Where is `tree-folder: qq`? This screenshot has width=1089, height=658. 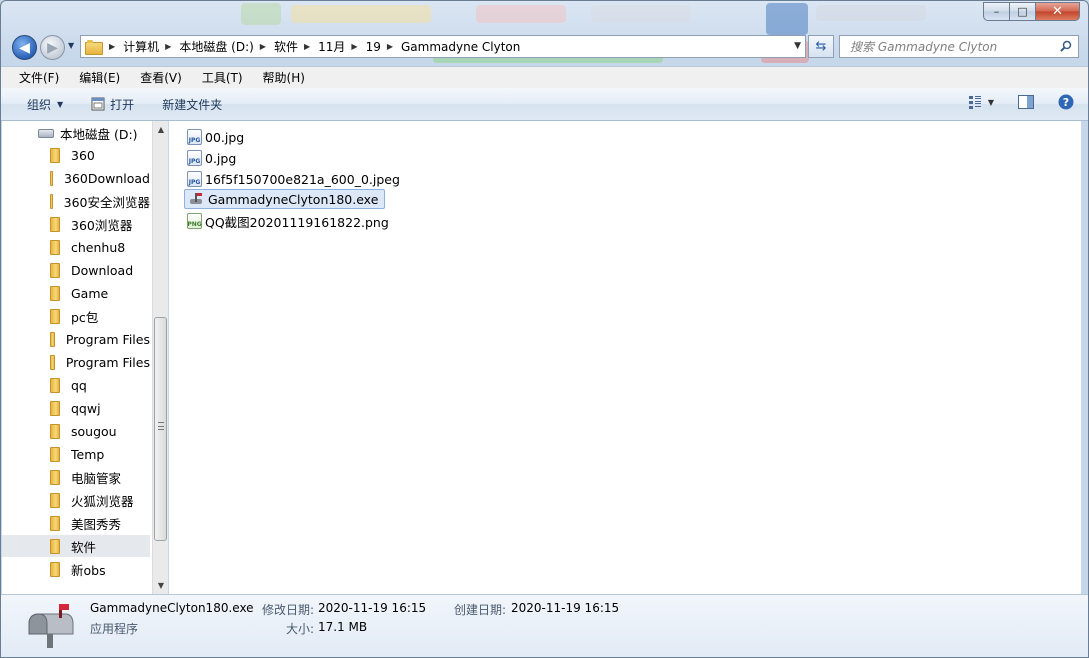
tree-folder: qq is located at coordinates (76, 385).